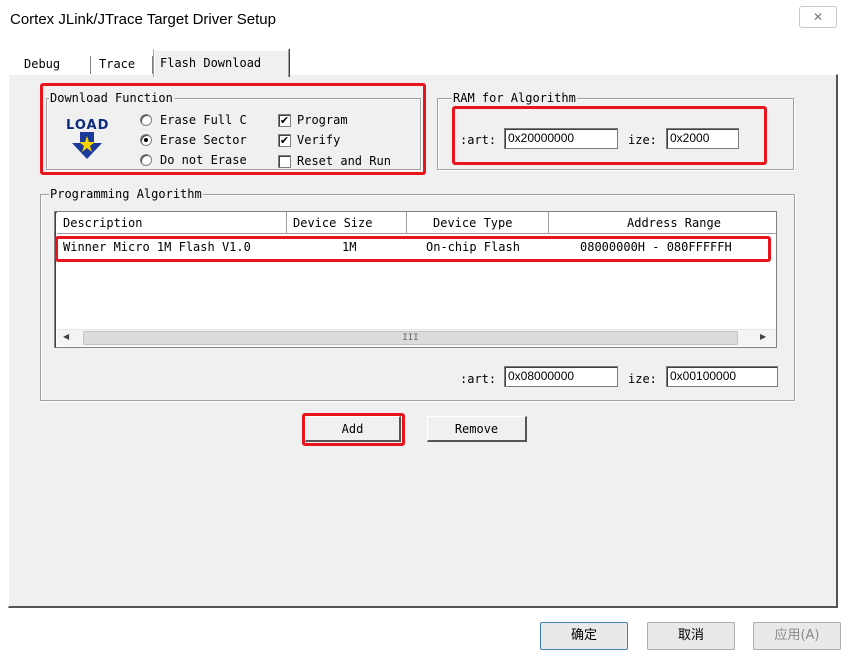 This screenshot has width=854, height=662. I want to click on ok-button: 确定, so click(584, 636).